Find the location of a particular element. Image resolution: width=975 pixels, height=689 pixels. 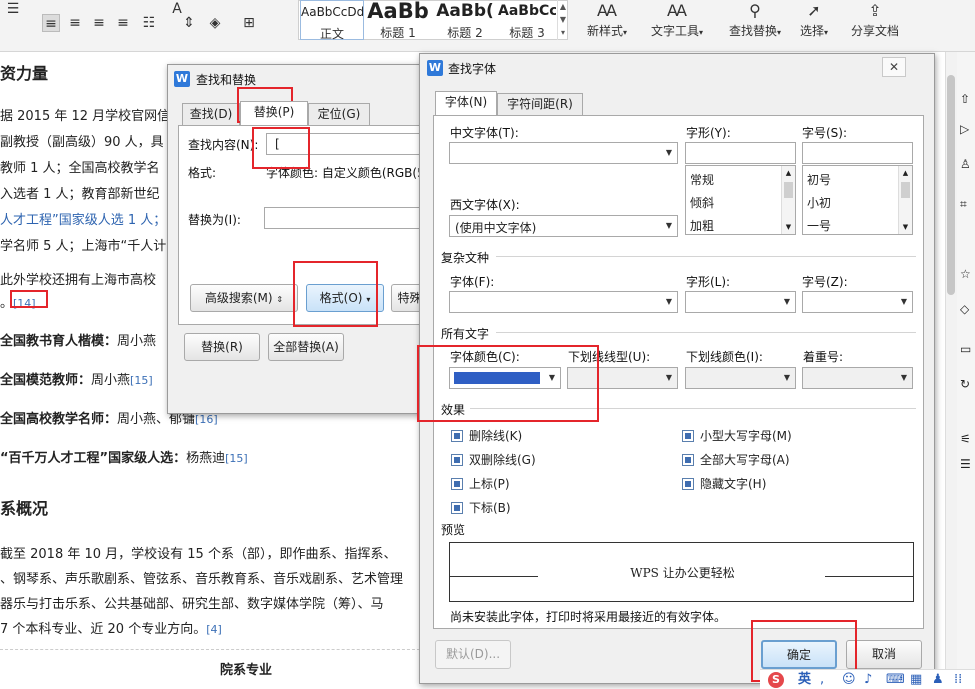

doc-line: 此外学校还拥有上海市高校 is located at coordinates (78, 280).